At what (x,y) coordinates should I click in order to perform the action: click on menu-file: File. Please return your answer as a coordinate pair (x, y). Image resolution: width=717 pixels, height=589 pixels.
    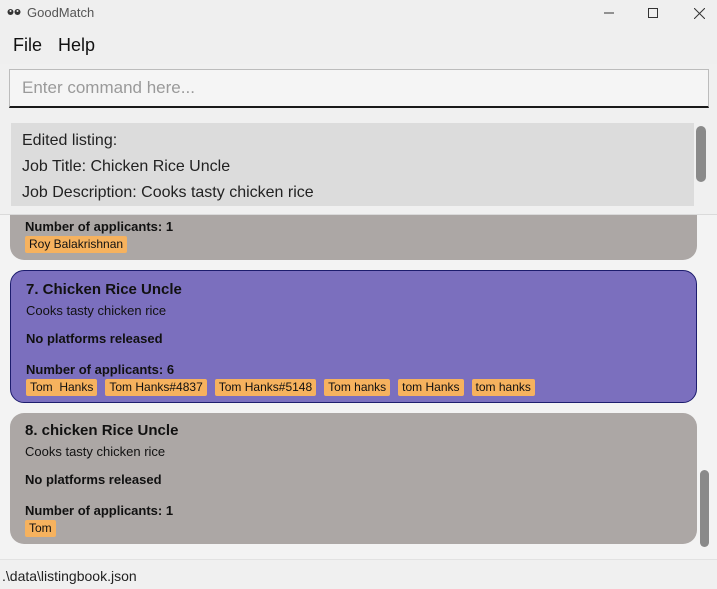
    Looking at the image, I should click on (27, 45).